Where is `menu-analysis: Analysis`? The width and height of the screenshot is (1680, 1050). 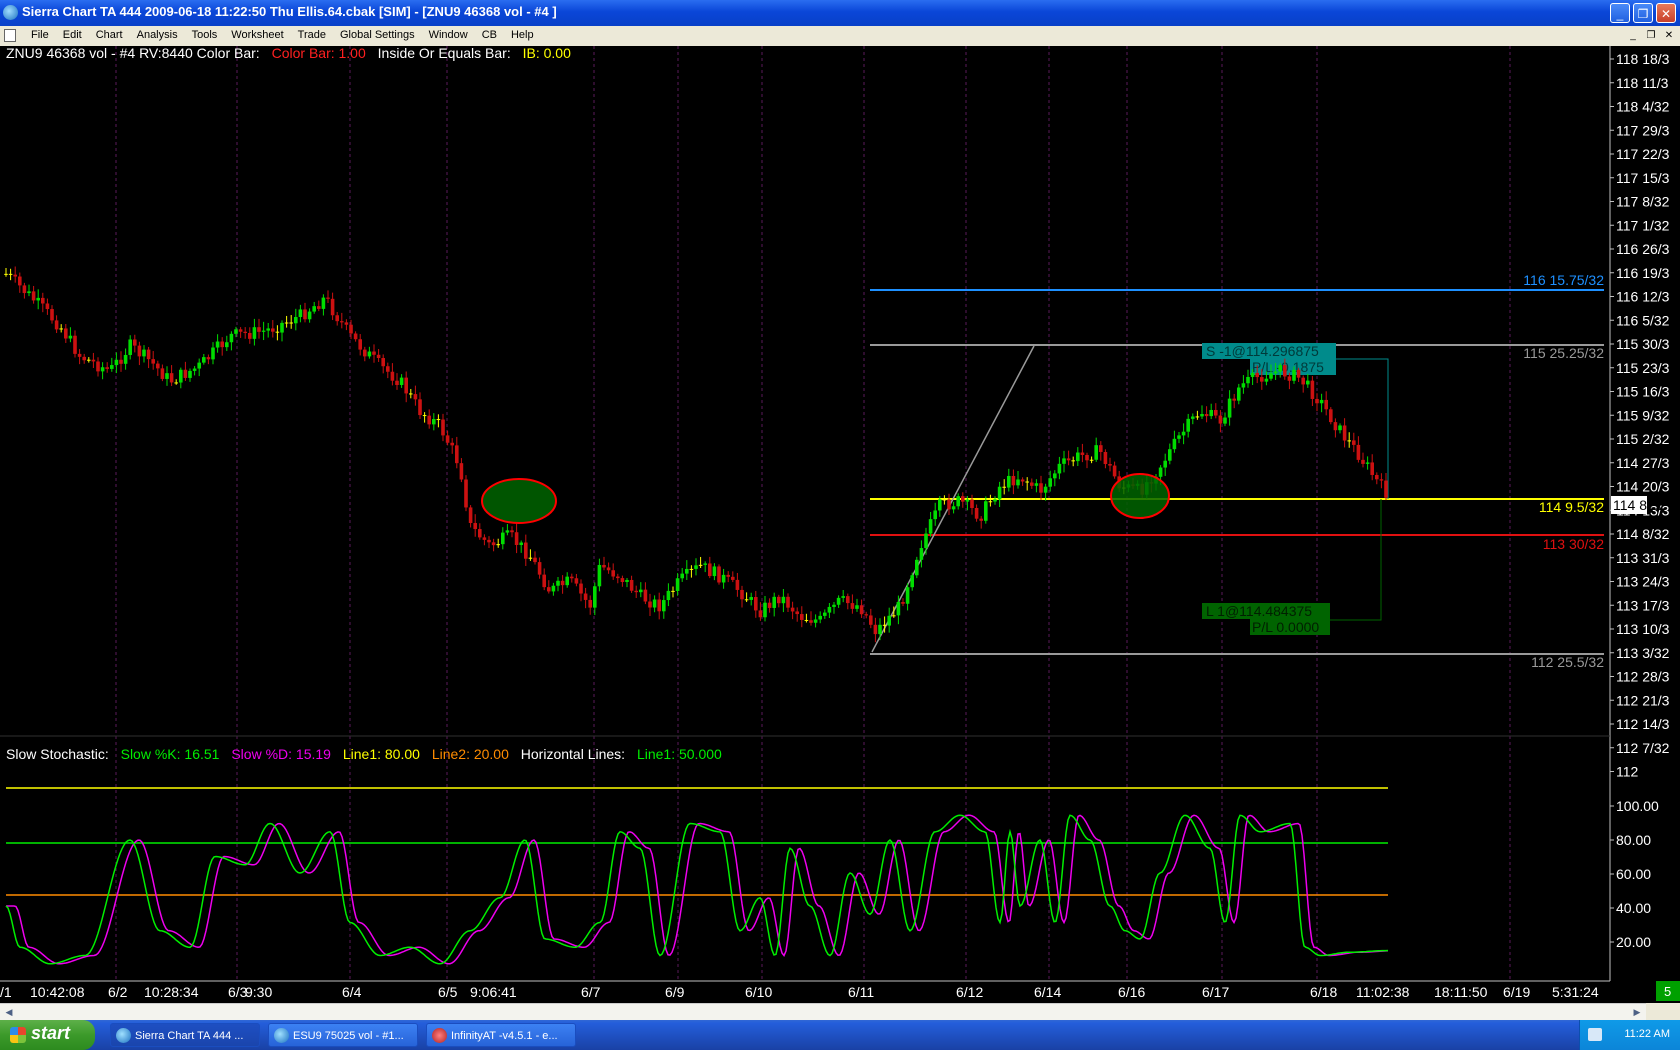 menu-analysis: Analysis is located at coordinates (157, 36).